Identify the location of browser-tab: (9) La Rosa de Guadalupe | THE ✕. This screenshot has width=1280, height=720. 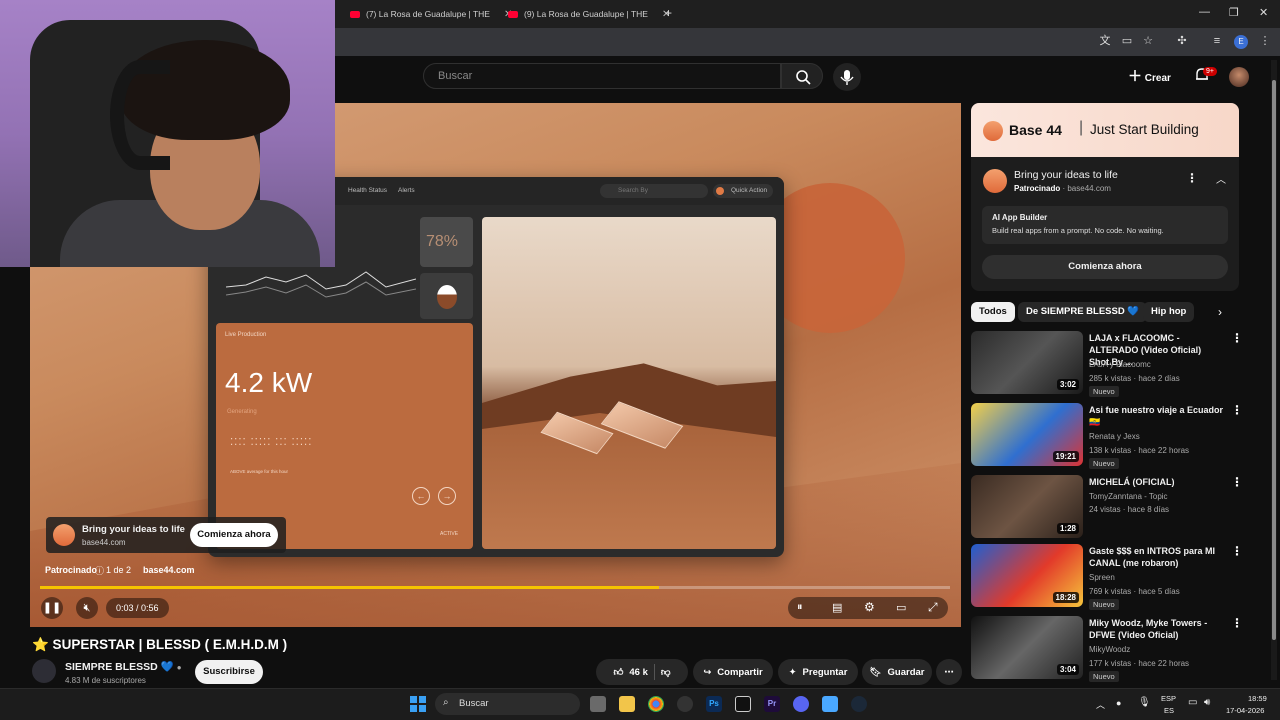
(589, 14).